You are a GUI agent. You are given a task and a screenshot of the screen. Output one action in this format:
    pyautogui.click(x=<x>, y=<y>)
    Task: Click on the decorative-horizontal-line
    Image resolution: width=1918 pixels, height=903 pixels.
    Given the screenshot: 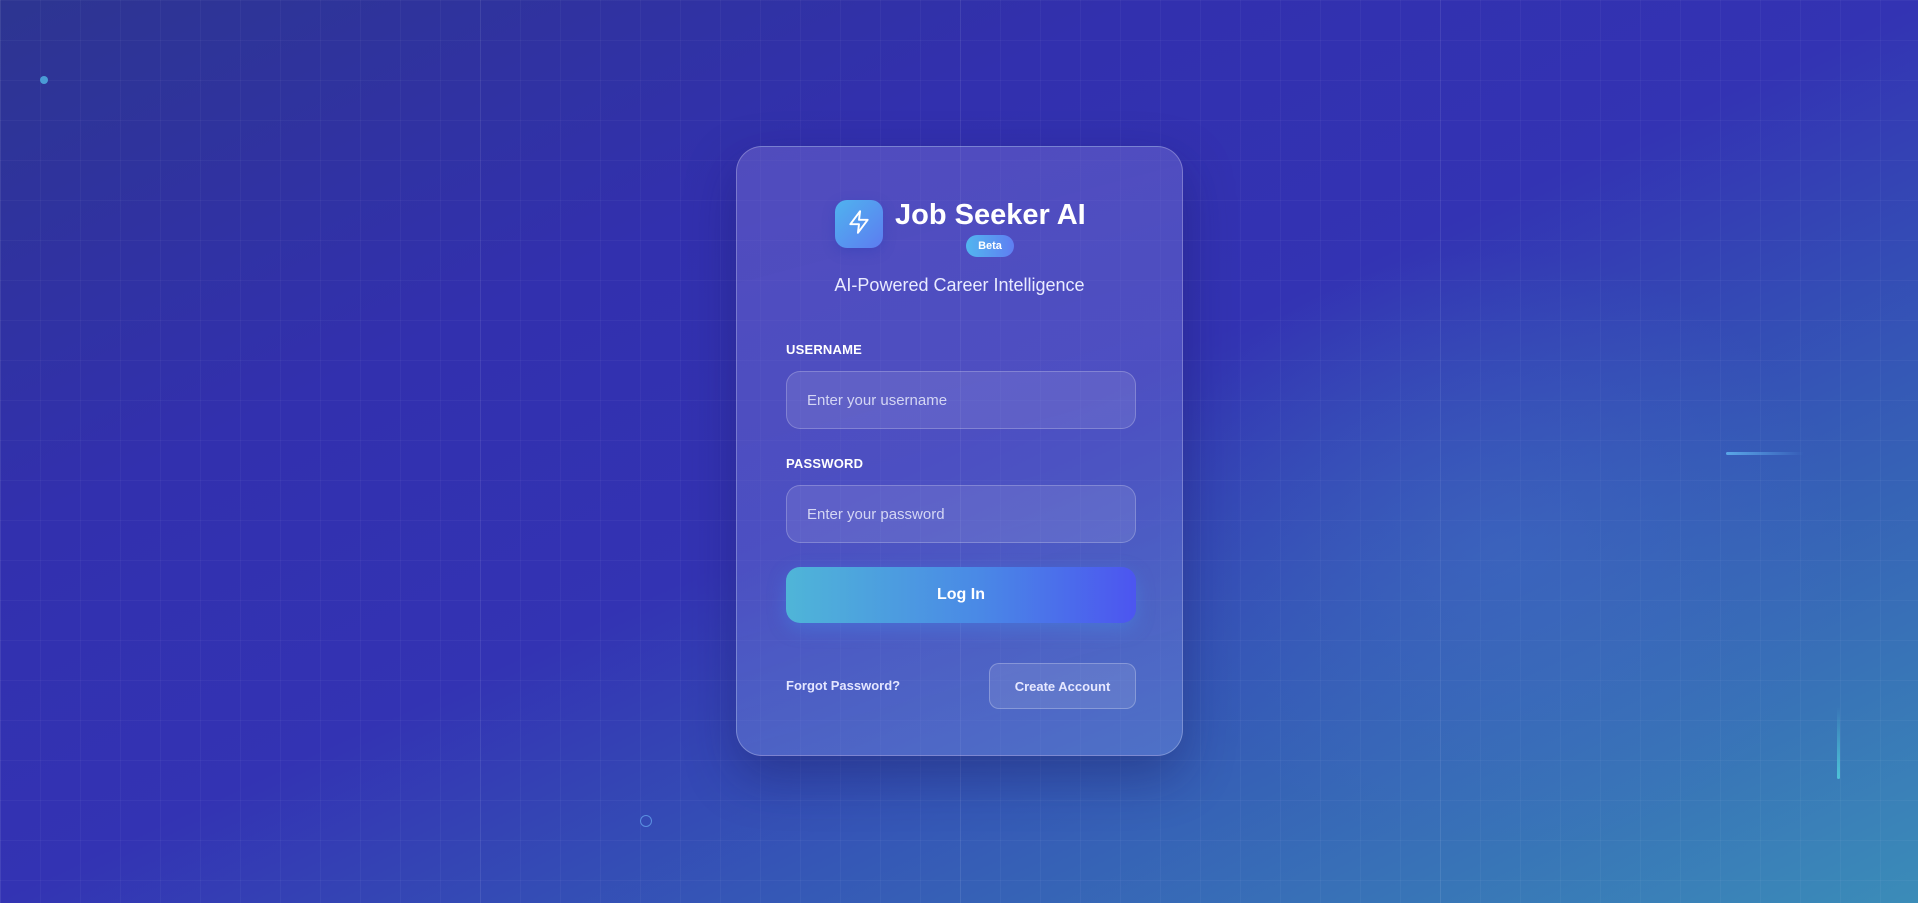 What is the action you would take?
    pyautogui.click(x=1765, y=453)
    